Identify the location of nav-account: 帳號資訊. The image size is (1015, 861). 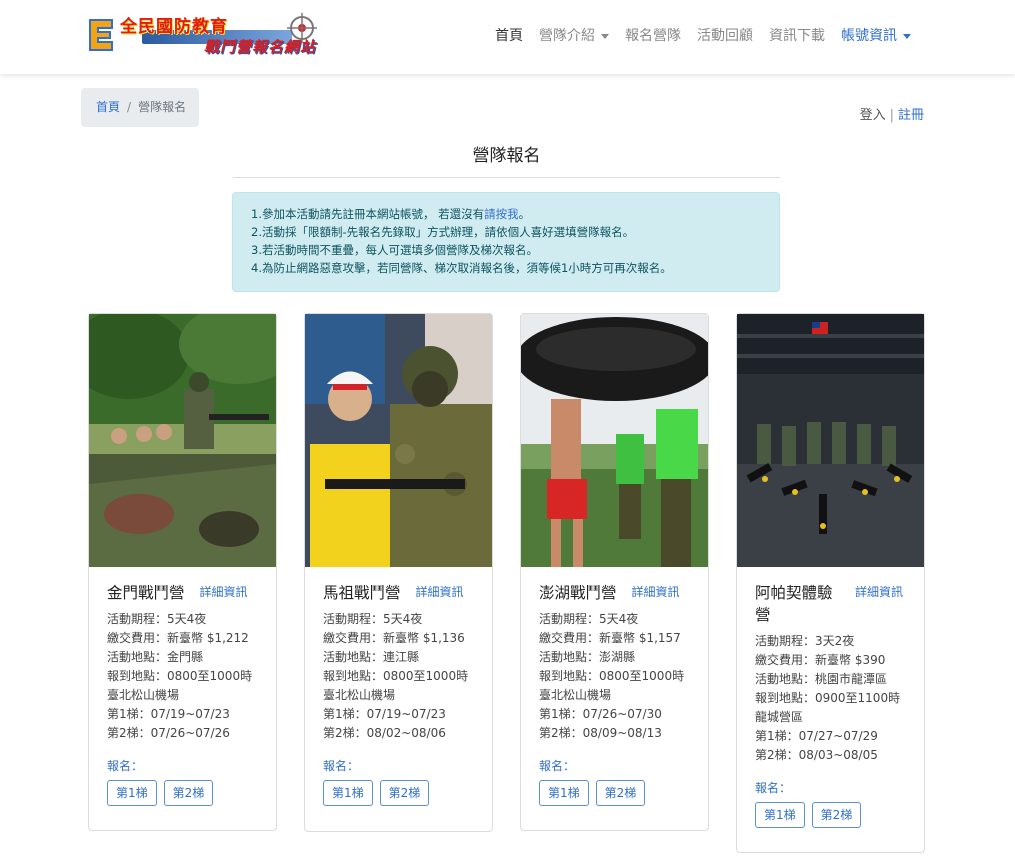
(876, 35).